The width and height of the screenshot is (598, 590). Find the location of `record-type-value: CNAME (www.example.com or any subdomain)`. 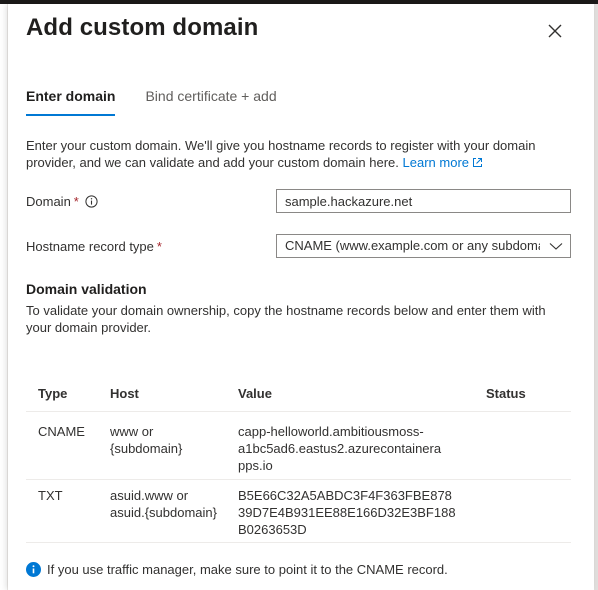

record-type-value: CNAME (www.example.com or any subdomain) is located at coordinates (412, 245).